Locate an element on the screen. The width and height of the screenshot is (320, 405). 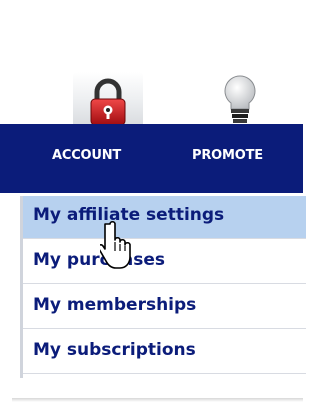
hand-cursor-icon is located at coordinates (118, 246).